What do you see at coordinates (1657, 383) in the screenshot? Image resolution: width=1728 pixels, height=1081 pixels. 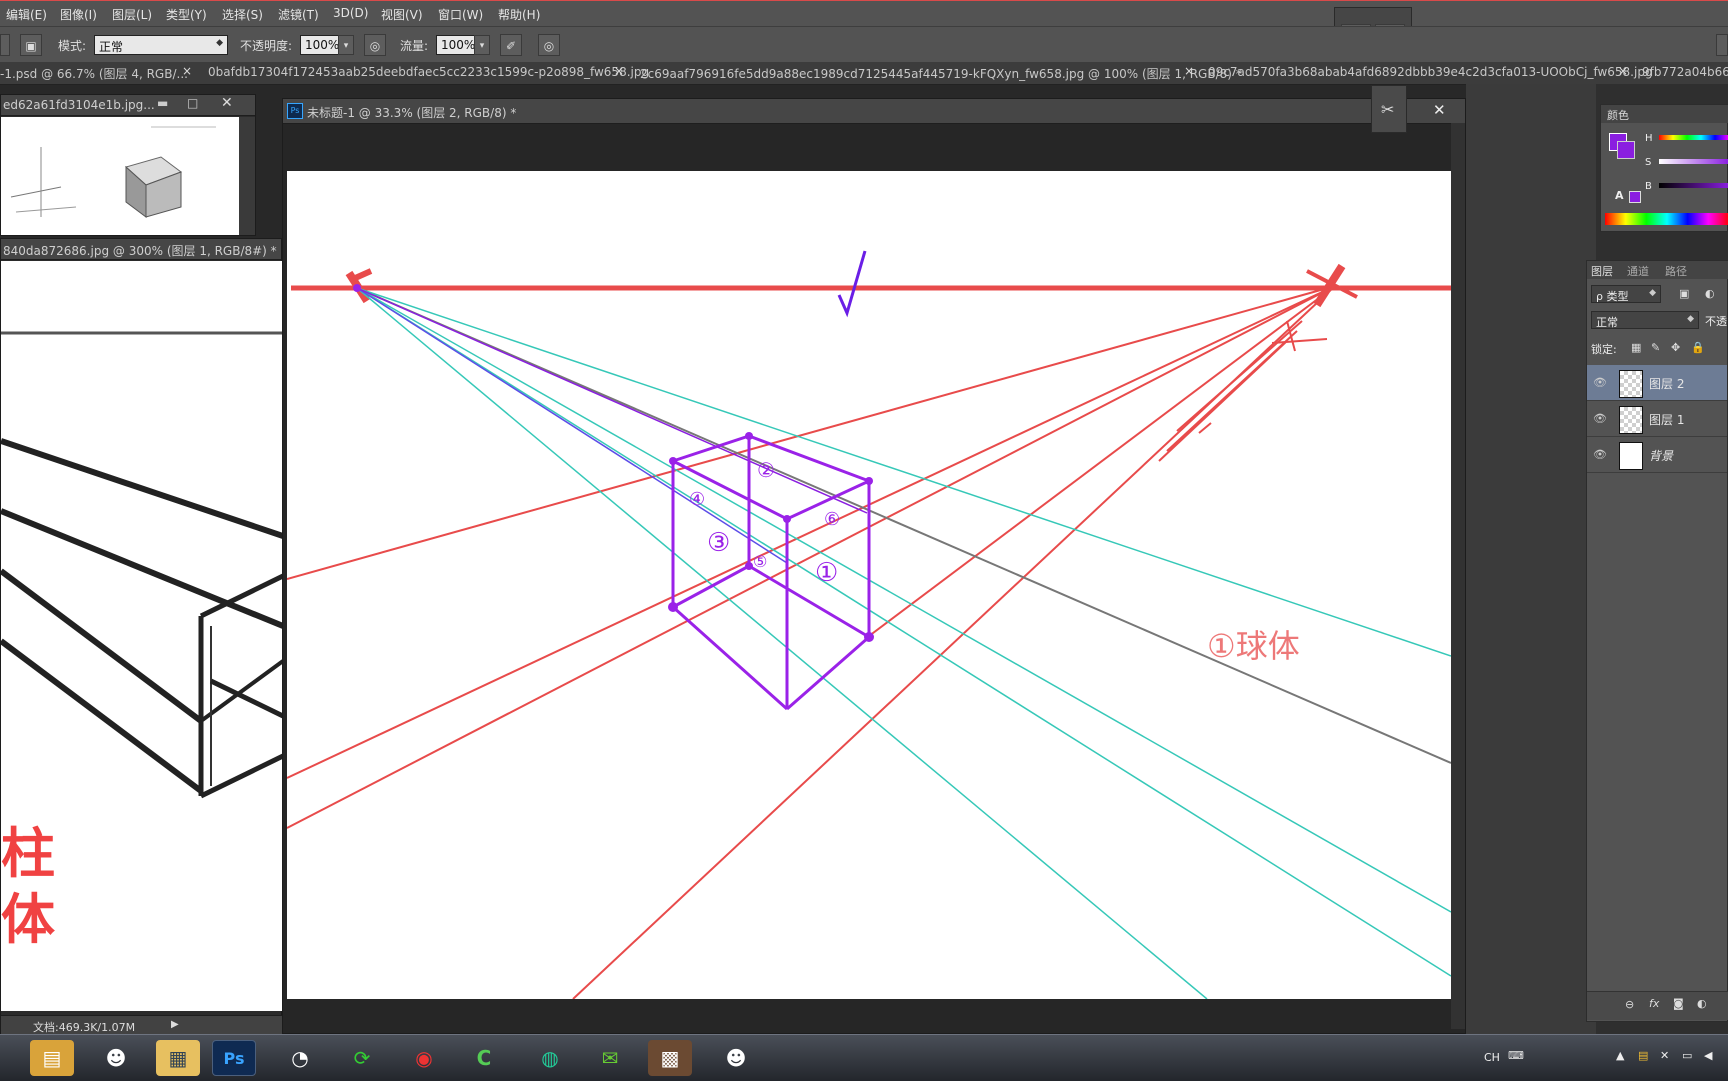 I see `layer-row: 👁 图层 2` at bounding box center [1657, 383].